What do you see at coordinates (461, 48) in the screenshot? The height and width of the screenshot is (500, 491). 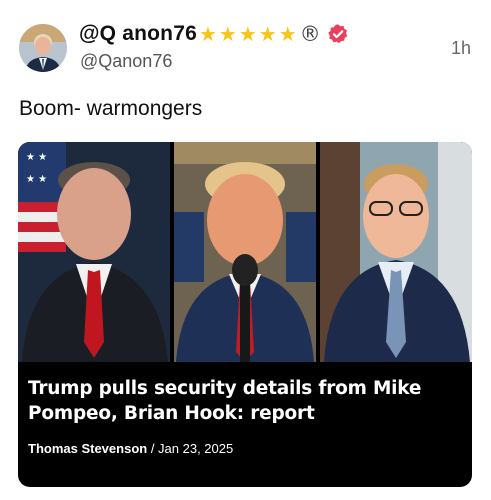 I see `timestamp: 1h` at bounding box center [461, 48].